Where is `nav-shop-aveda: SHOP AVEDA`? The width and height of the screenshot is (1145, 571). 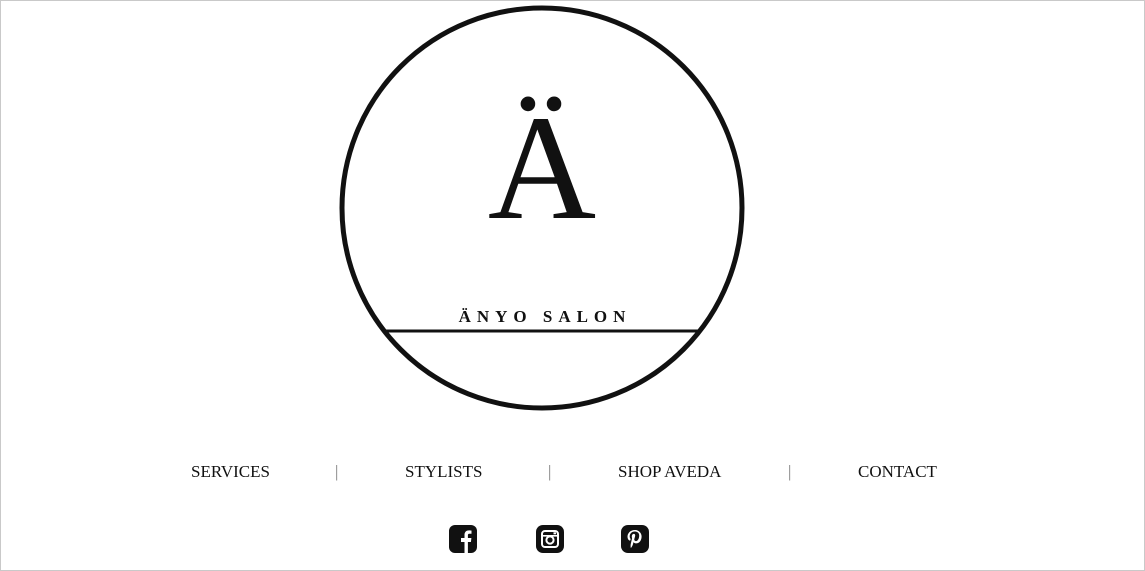
nav-shop-aveda: SHOP AVEDA is located at coordinates (669, 472).